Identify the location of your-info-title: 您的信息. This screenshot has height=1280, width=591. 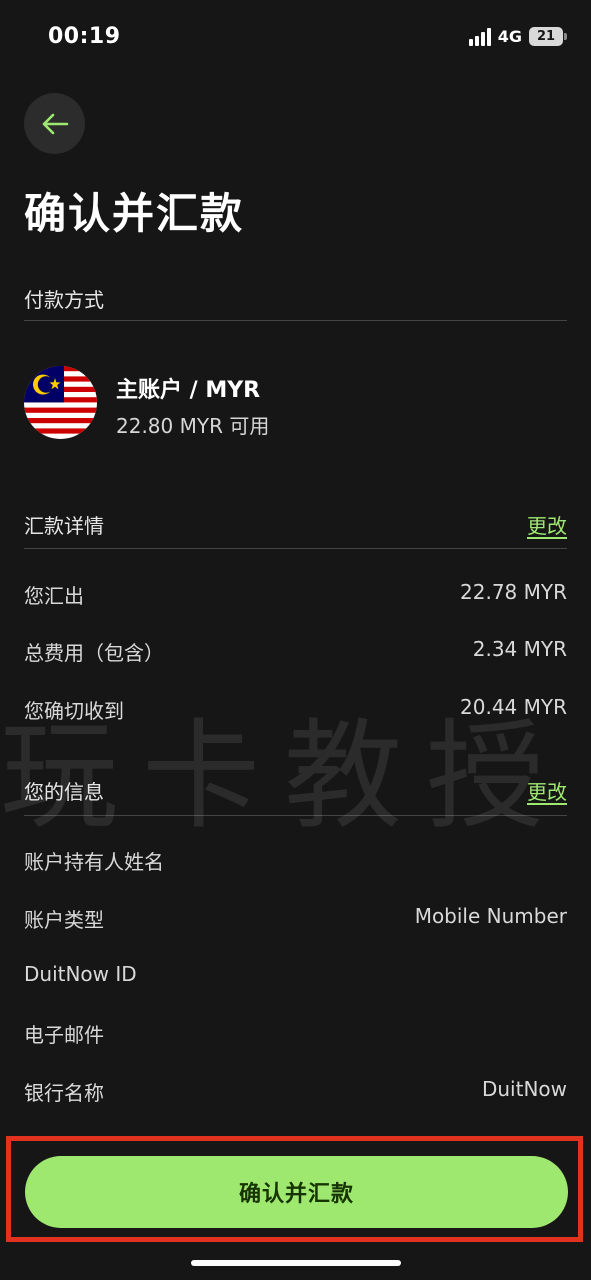
(64, 792).